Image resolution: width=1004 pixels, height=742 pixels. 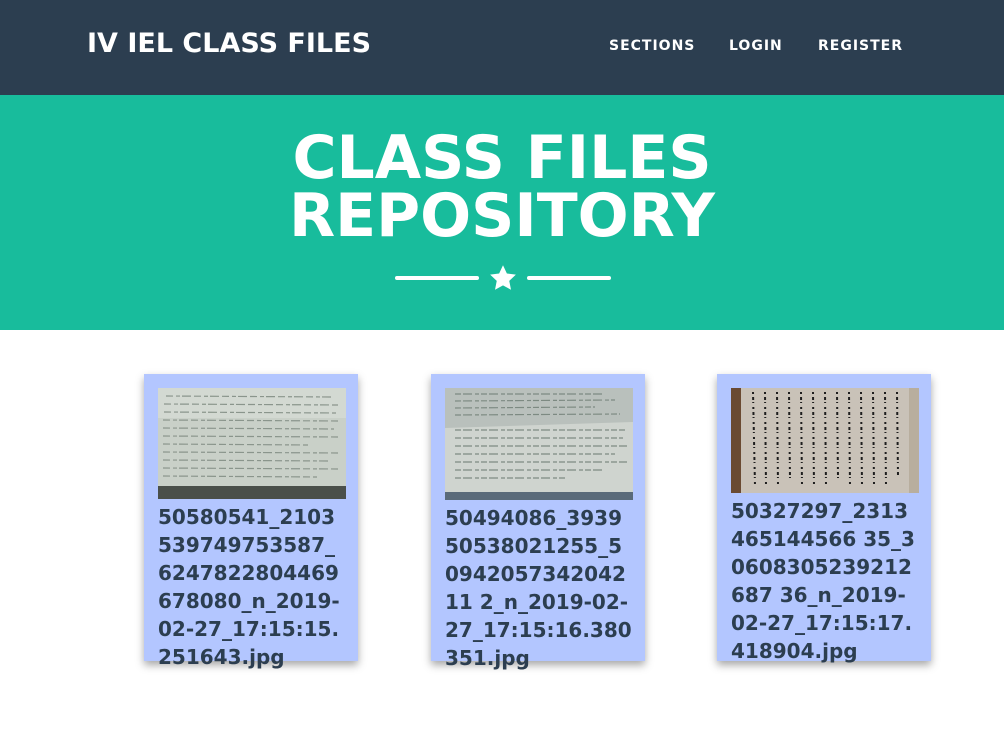 I want to click on nav-sections-link: SECTIONS, so click(x=652, y=46).